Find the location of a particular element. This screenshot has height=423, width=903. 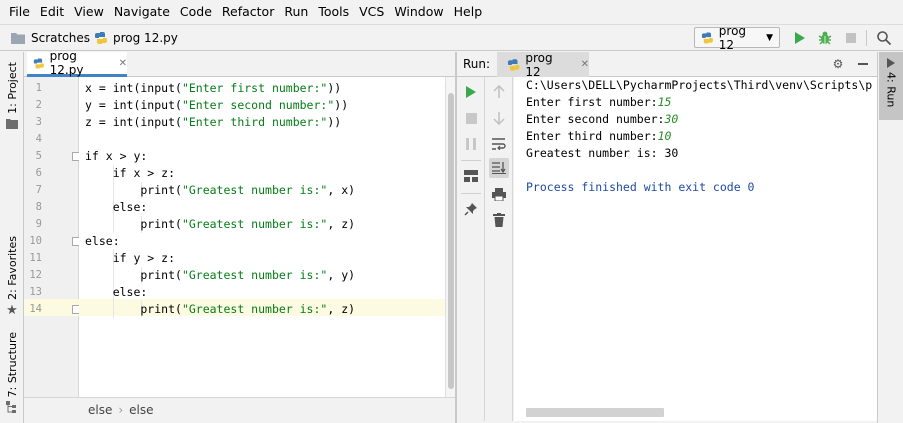

console-line: Enter third number:10 is located at coordinates (598, 136).